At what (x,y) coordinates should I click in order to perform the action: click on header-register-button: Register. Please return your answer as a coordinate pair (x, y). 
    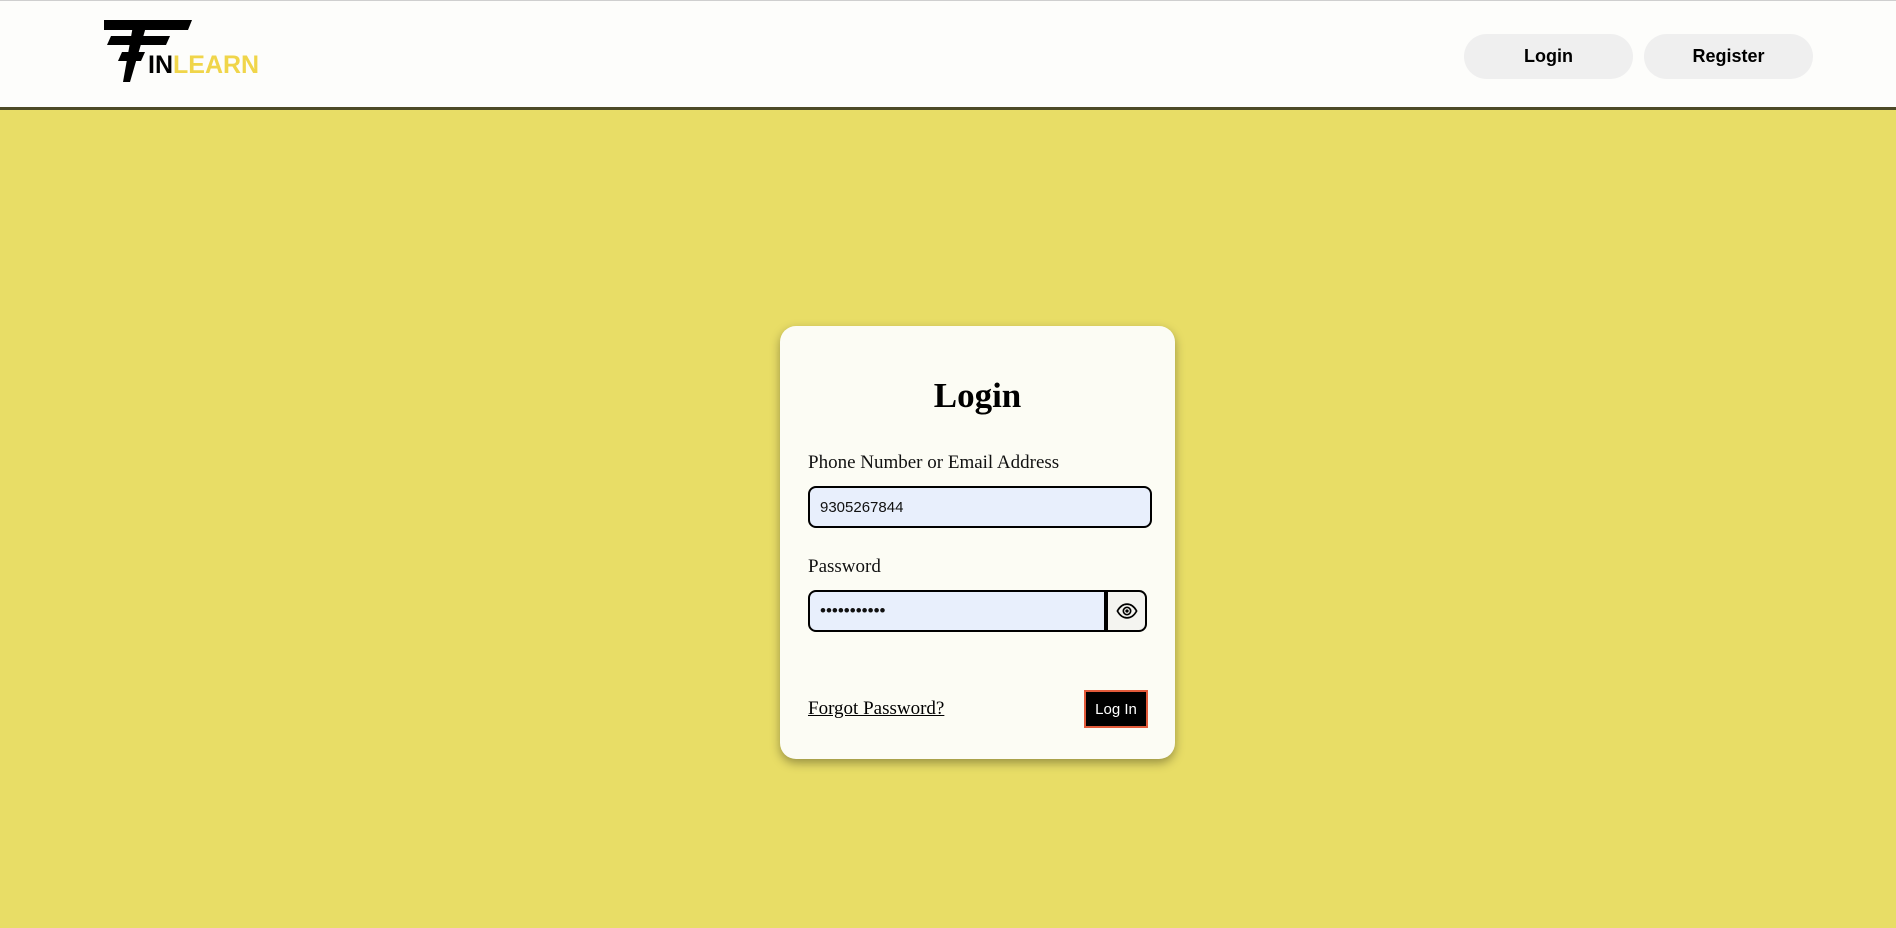
    Looking at the image, I should click on (1728, 56).